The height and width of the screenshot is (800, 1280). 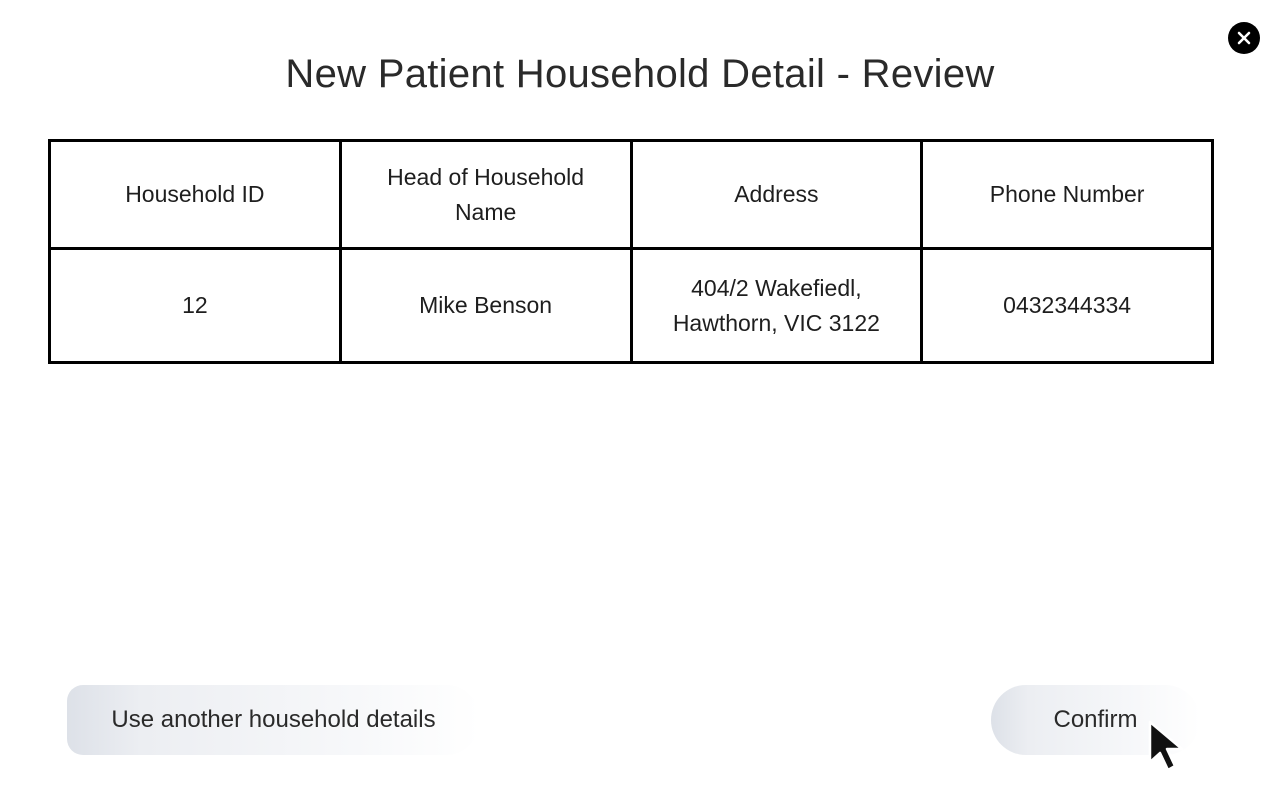 I want to click on close-icon, so click(x=1244, y=38).